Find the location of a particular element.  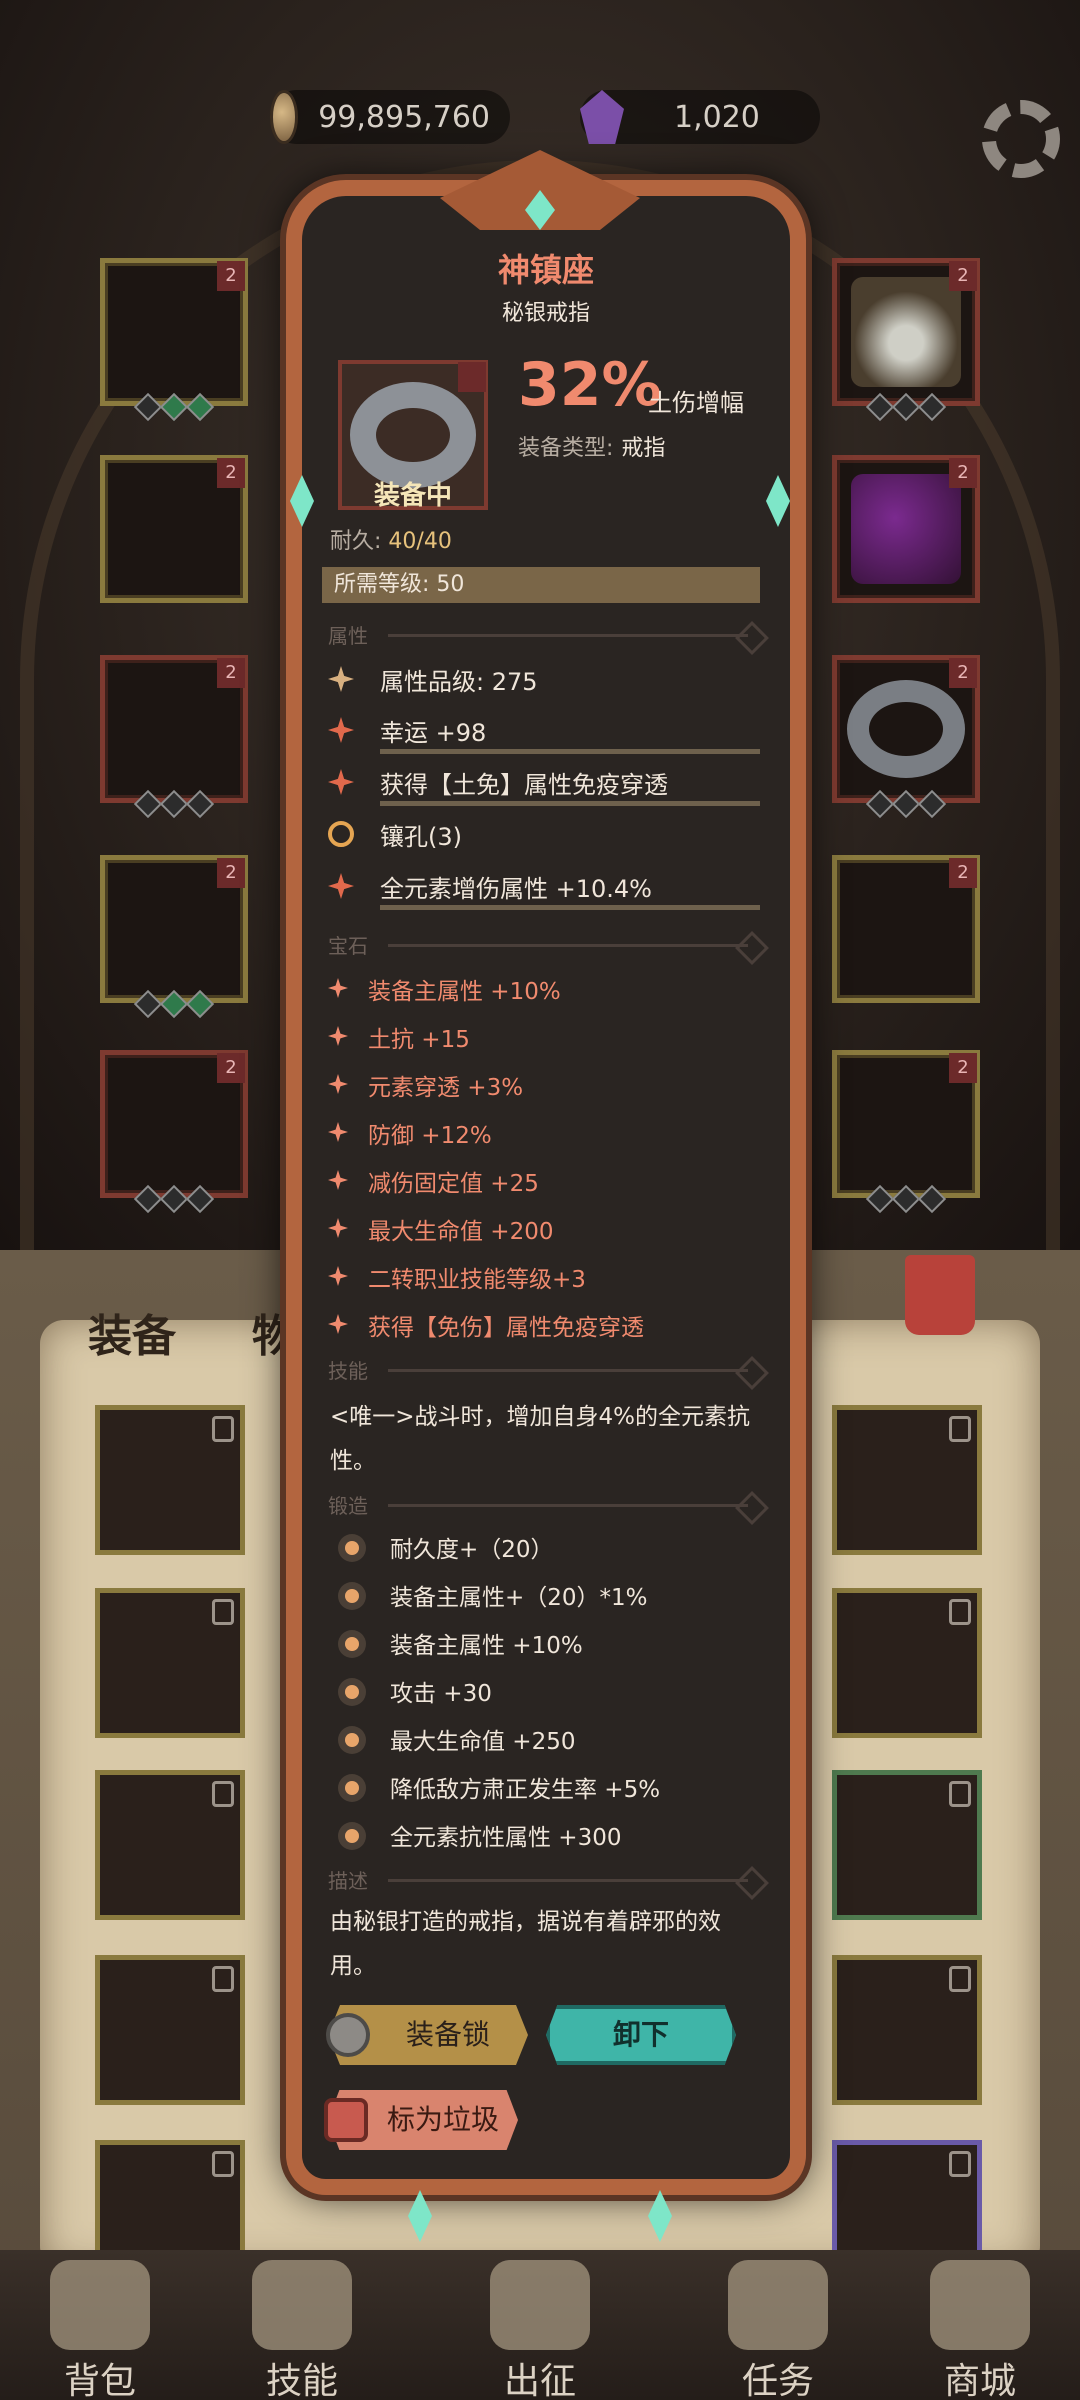

forge-stat-text: 装备主属性+（20）*1% is located at coordinates (519, 1598).